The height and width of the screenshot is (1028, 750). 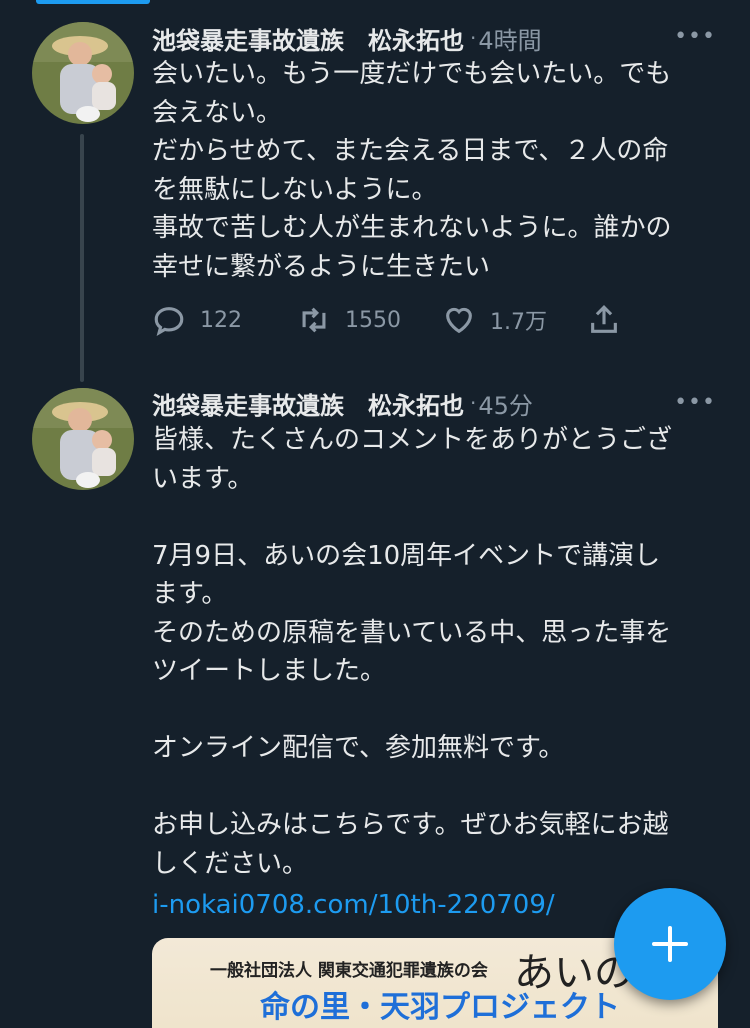 I want to click on reply-icon, so click(x=169, y=321).